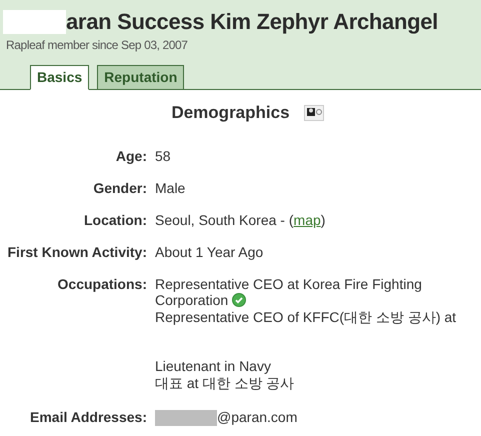 This screenshot has height=436, width=481. Describe the element at coordinates (306, 316) in the screenshot. I see `occupation-text: Representative CEO of KFFC(대한 소방 공사) at` at that location.